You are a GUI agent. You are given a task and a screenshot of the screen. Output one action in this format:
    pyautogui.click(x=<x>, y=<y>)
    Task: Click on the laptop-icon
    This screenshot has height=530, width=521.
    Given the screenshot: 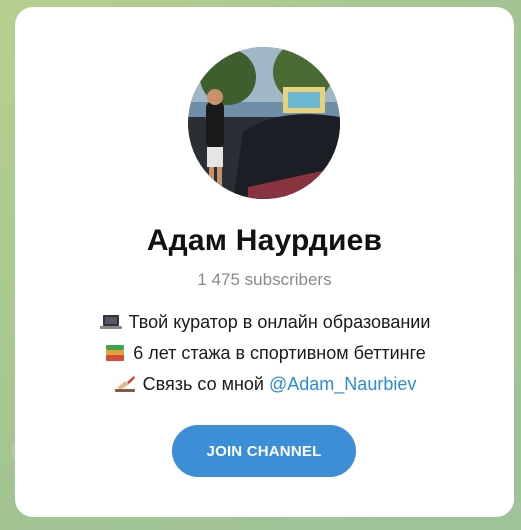 What is the action you would take?
    pyautogui.click(x=111, y=319)
    